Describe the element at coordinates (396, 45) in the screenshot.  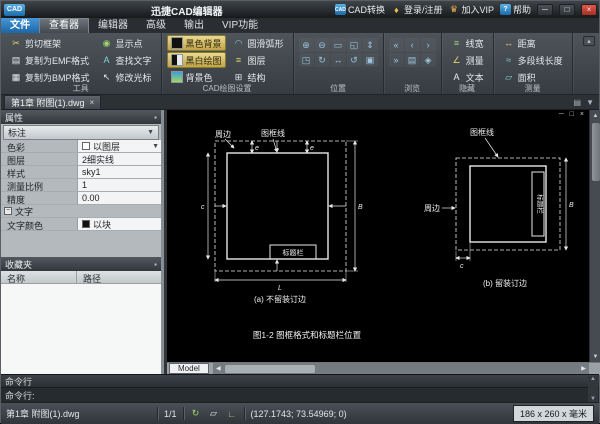
I see `first-page-icon: «` at that location.